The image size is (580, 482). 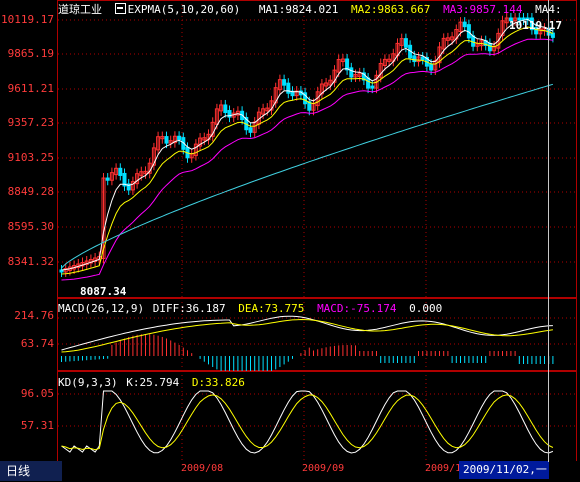 I want to click on crosshair-vertical, so click(x=548, y=231).